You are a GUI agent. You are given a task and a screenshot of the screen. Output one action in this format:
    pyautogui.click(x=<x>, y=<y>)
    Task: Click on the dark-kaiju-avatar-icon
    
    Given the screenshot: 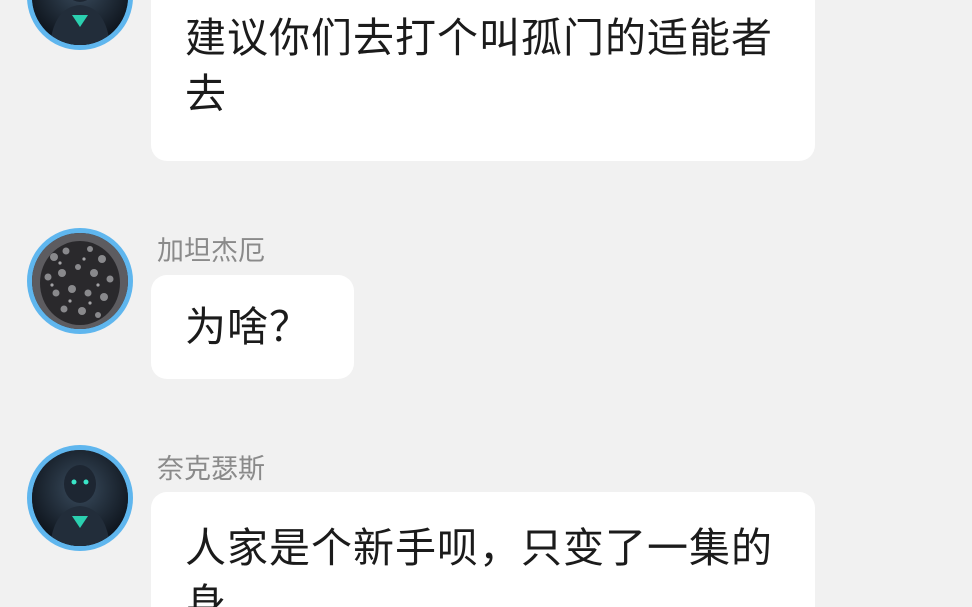 What is the action you would take?
    pyautogui.click(x=80, y=281)
    